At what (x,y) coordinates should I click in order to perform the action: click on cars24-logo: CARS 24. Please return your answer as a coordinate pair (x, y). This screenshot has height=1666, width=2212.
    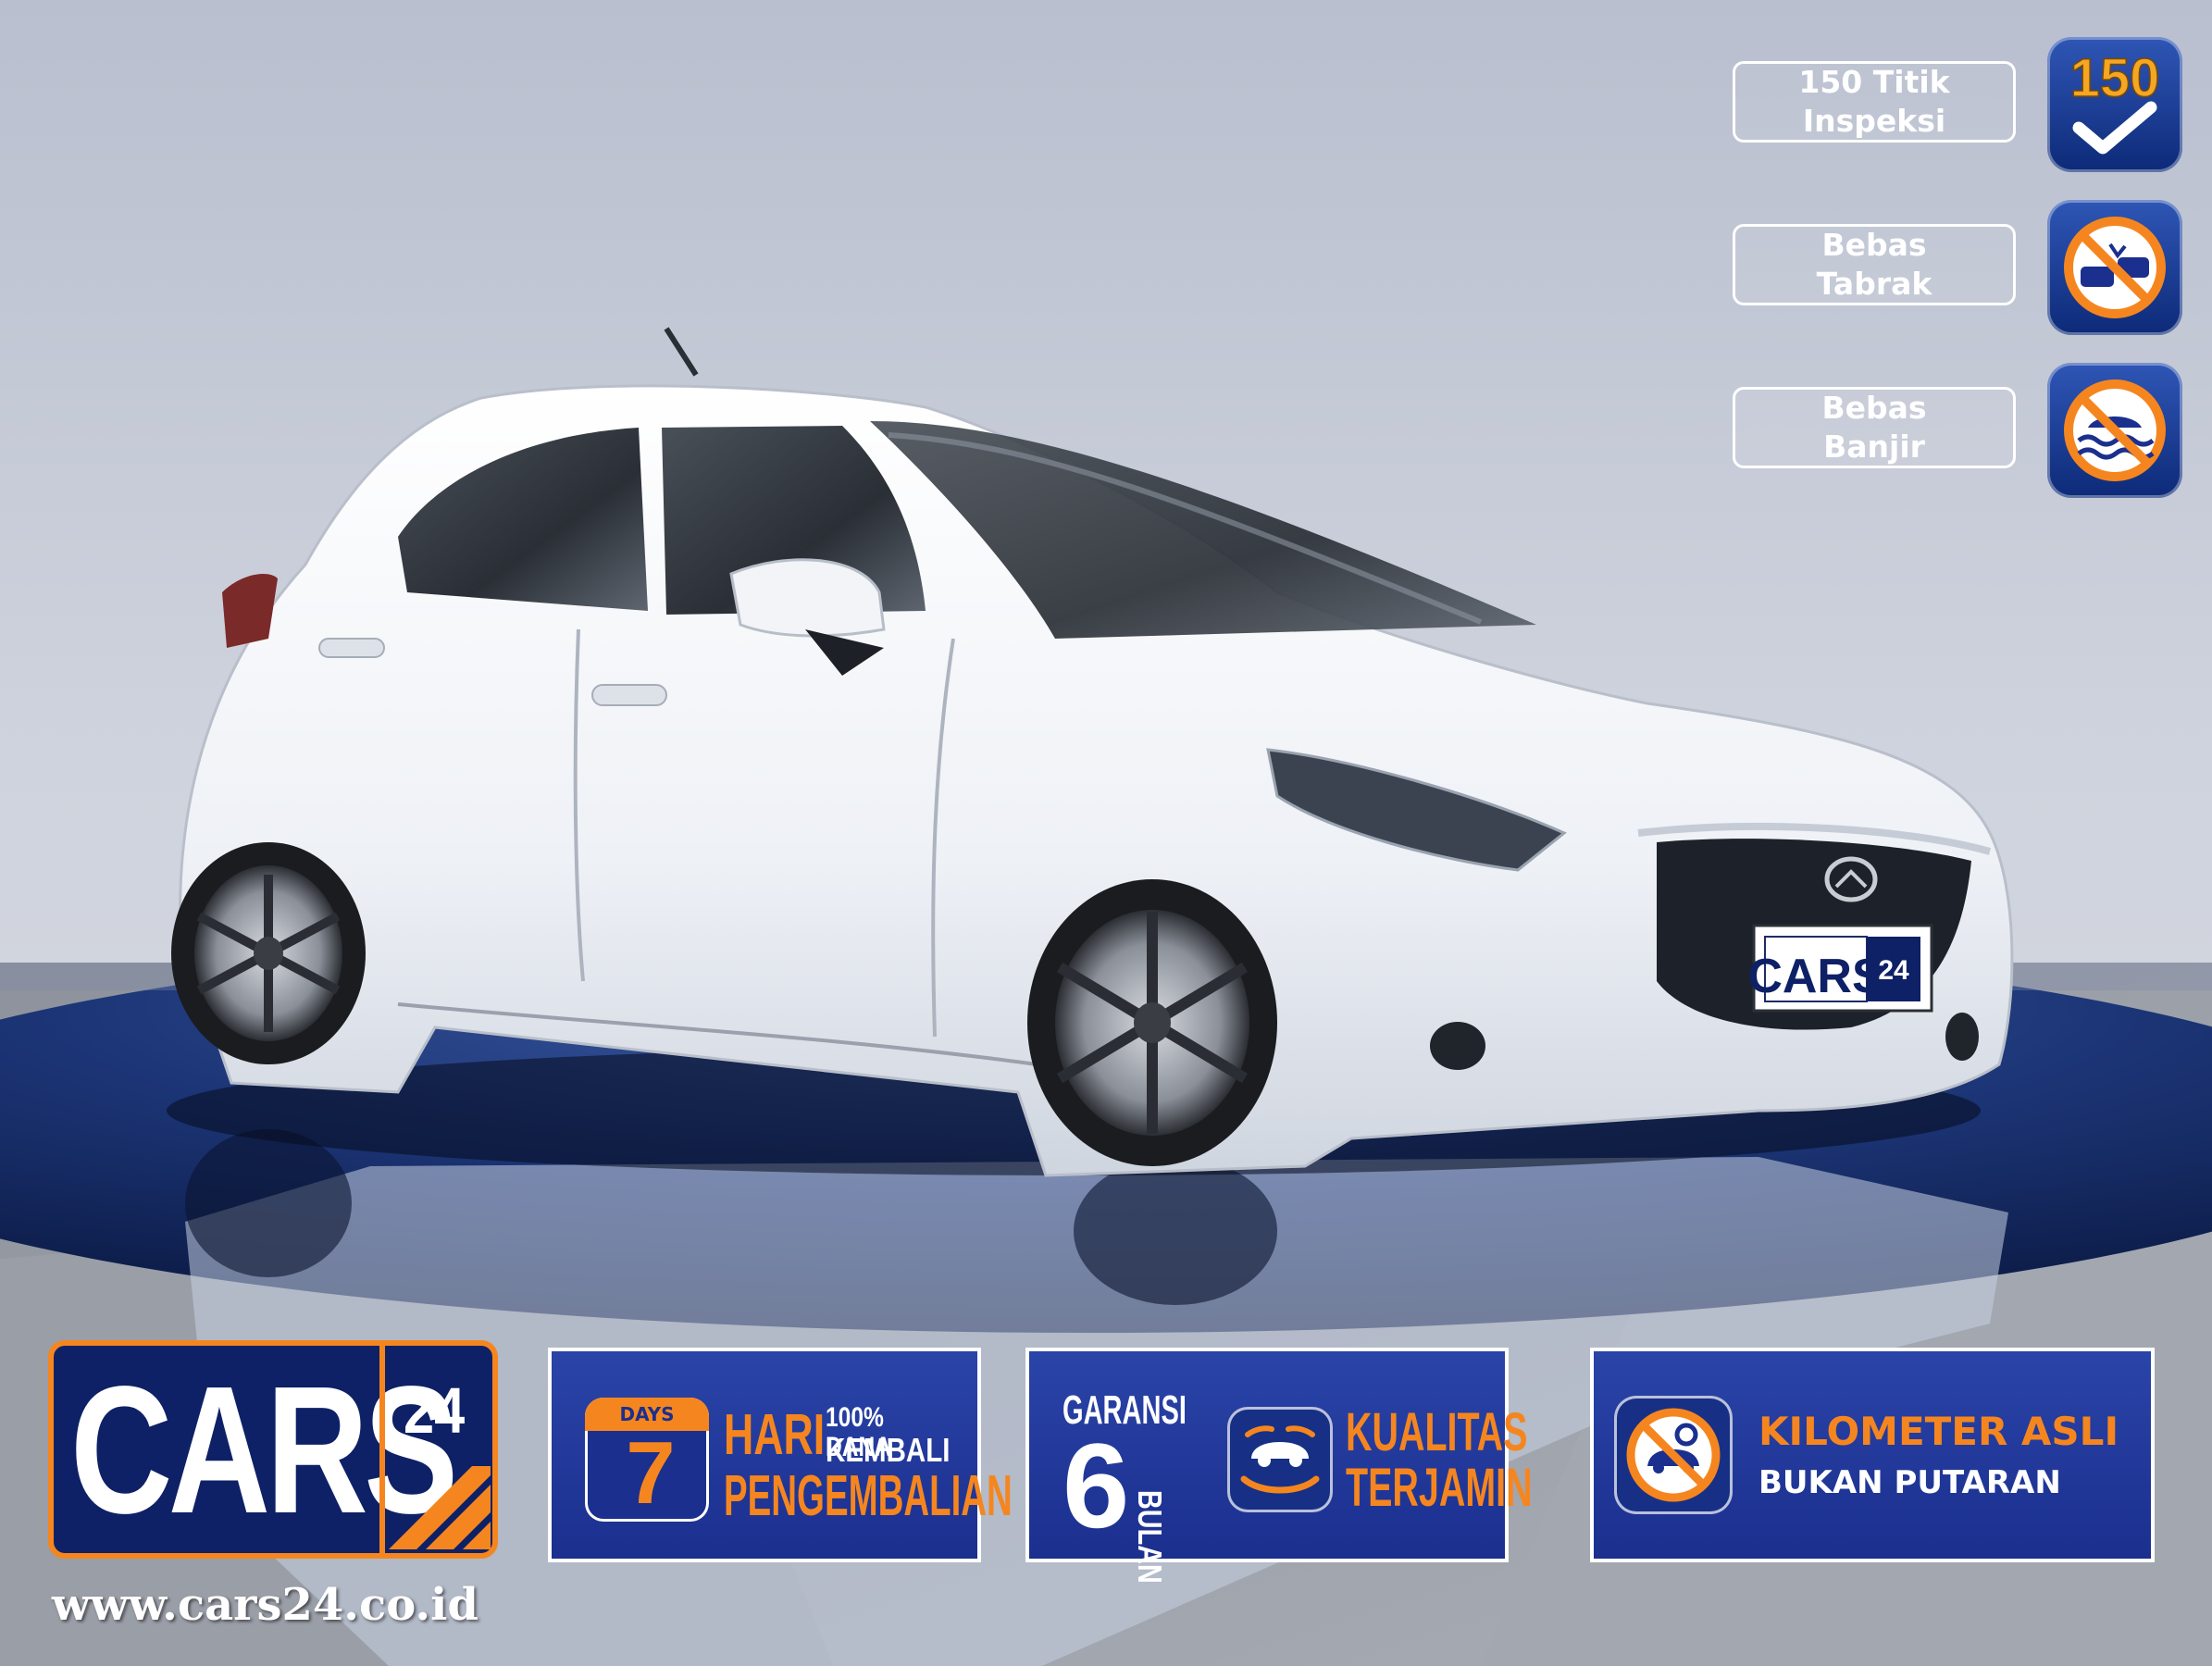
    Looking at the image, I should click on (273, 1449).